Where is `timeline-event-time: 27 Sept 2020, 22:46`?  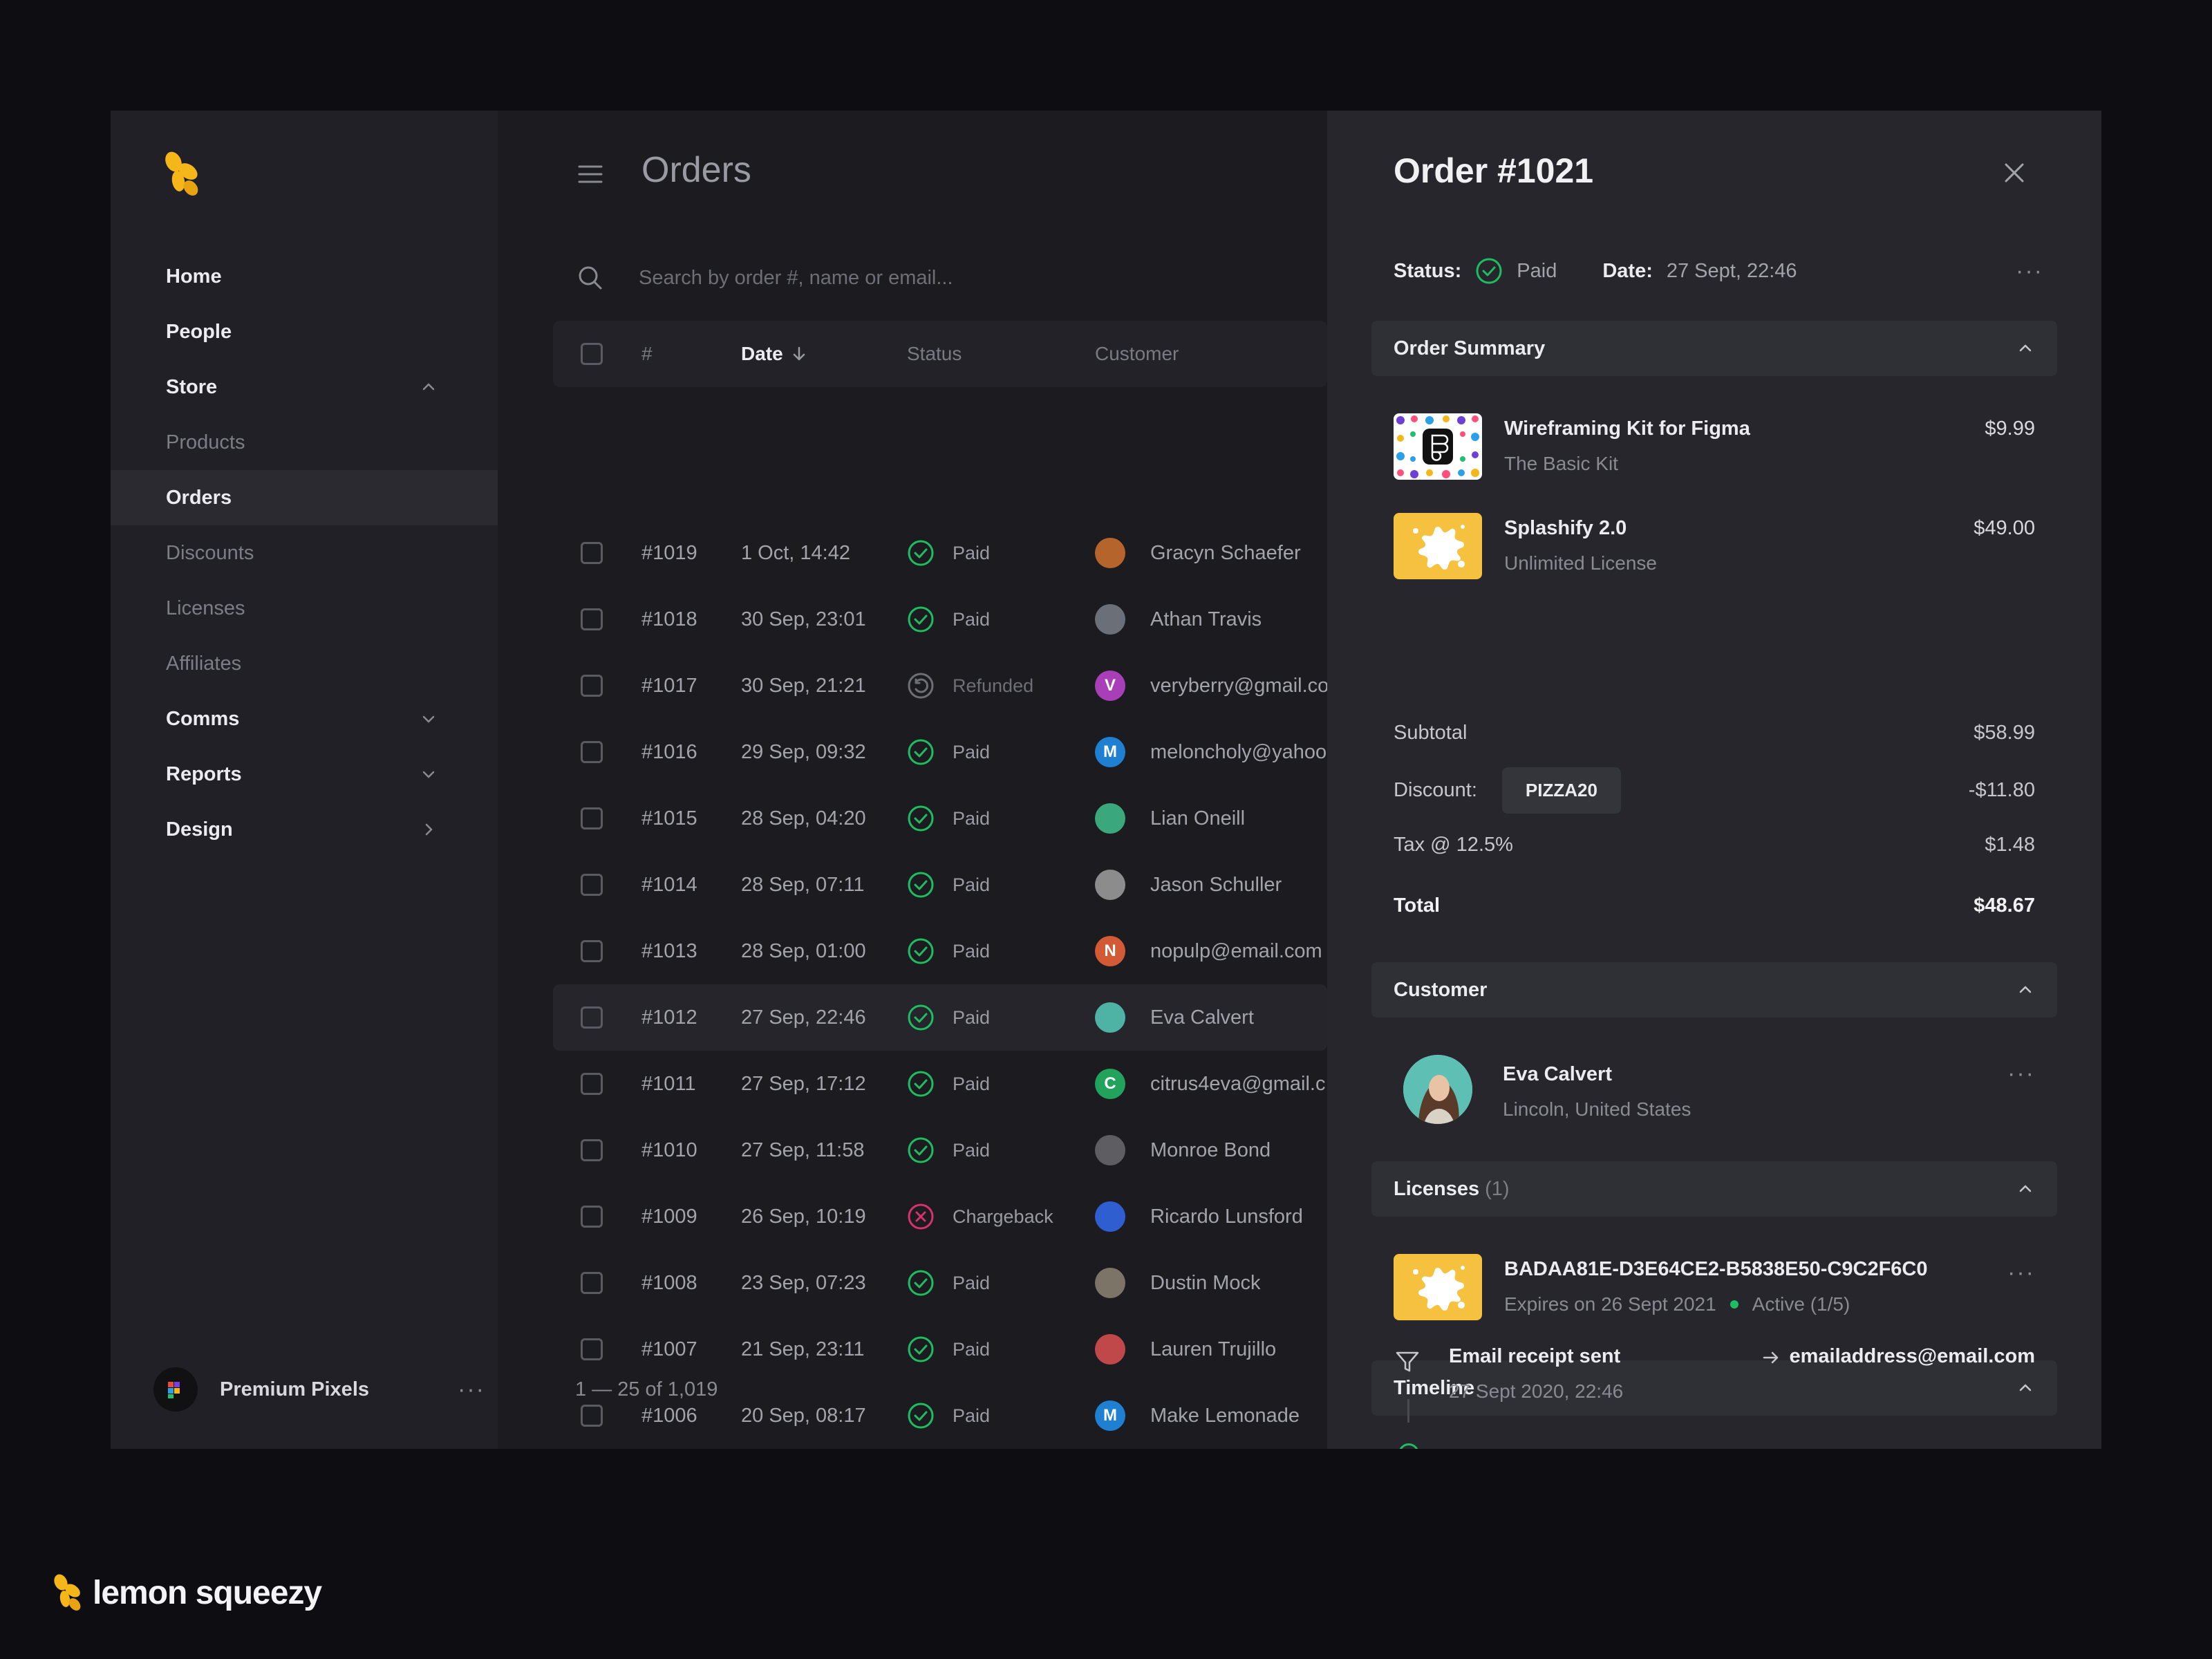 timeline-event-time: 27 Sept 2020, 22:46 is located at coordinates (1536, 1391).